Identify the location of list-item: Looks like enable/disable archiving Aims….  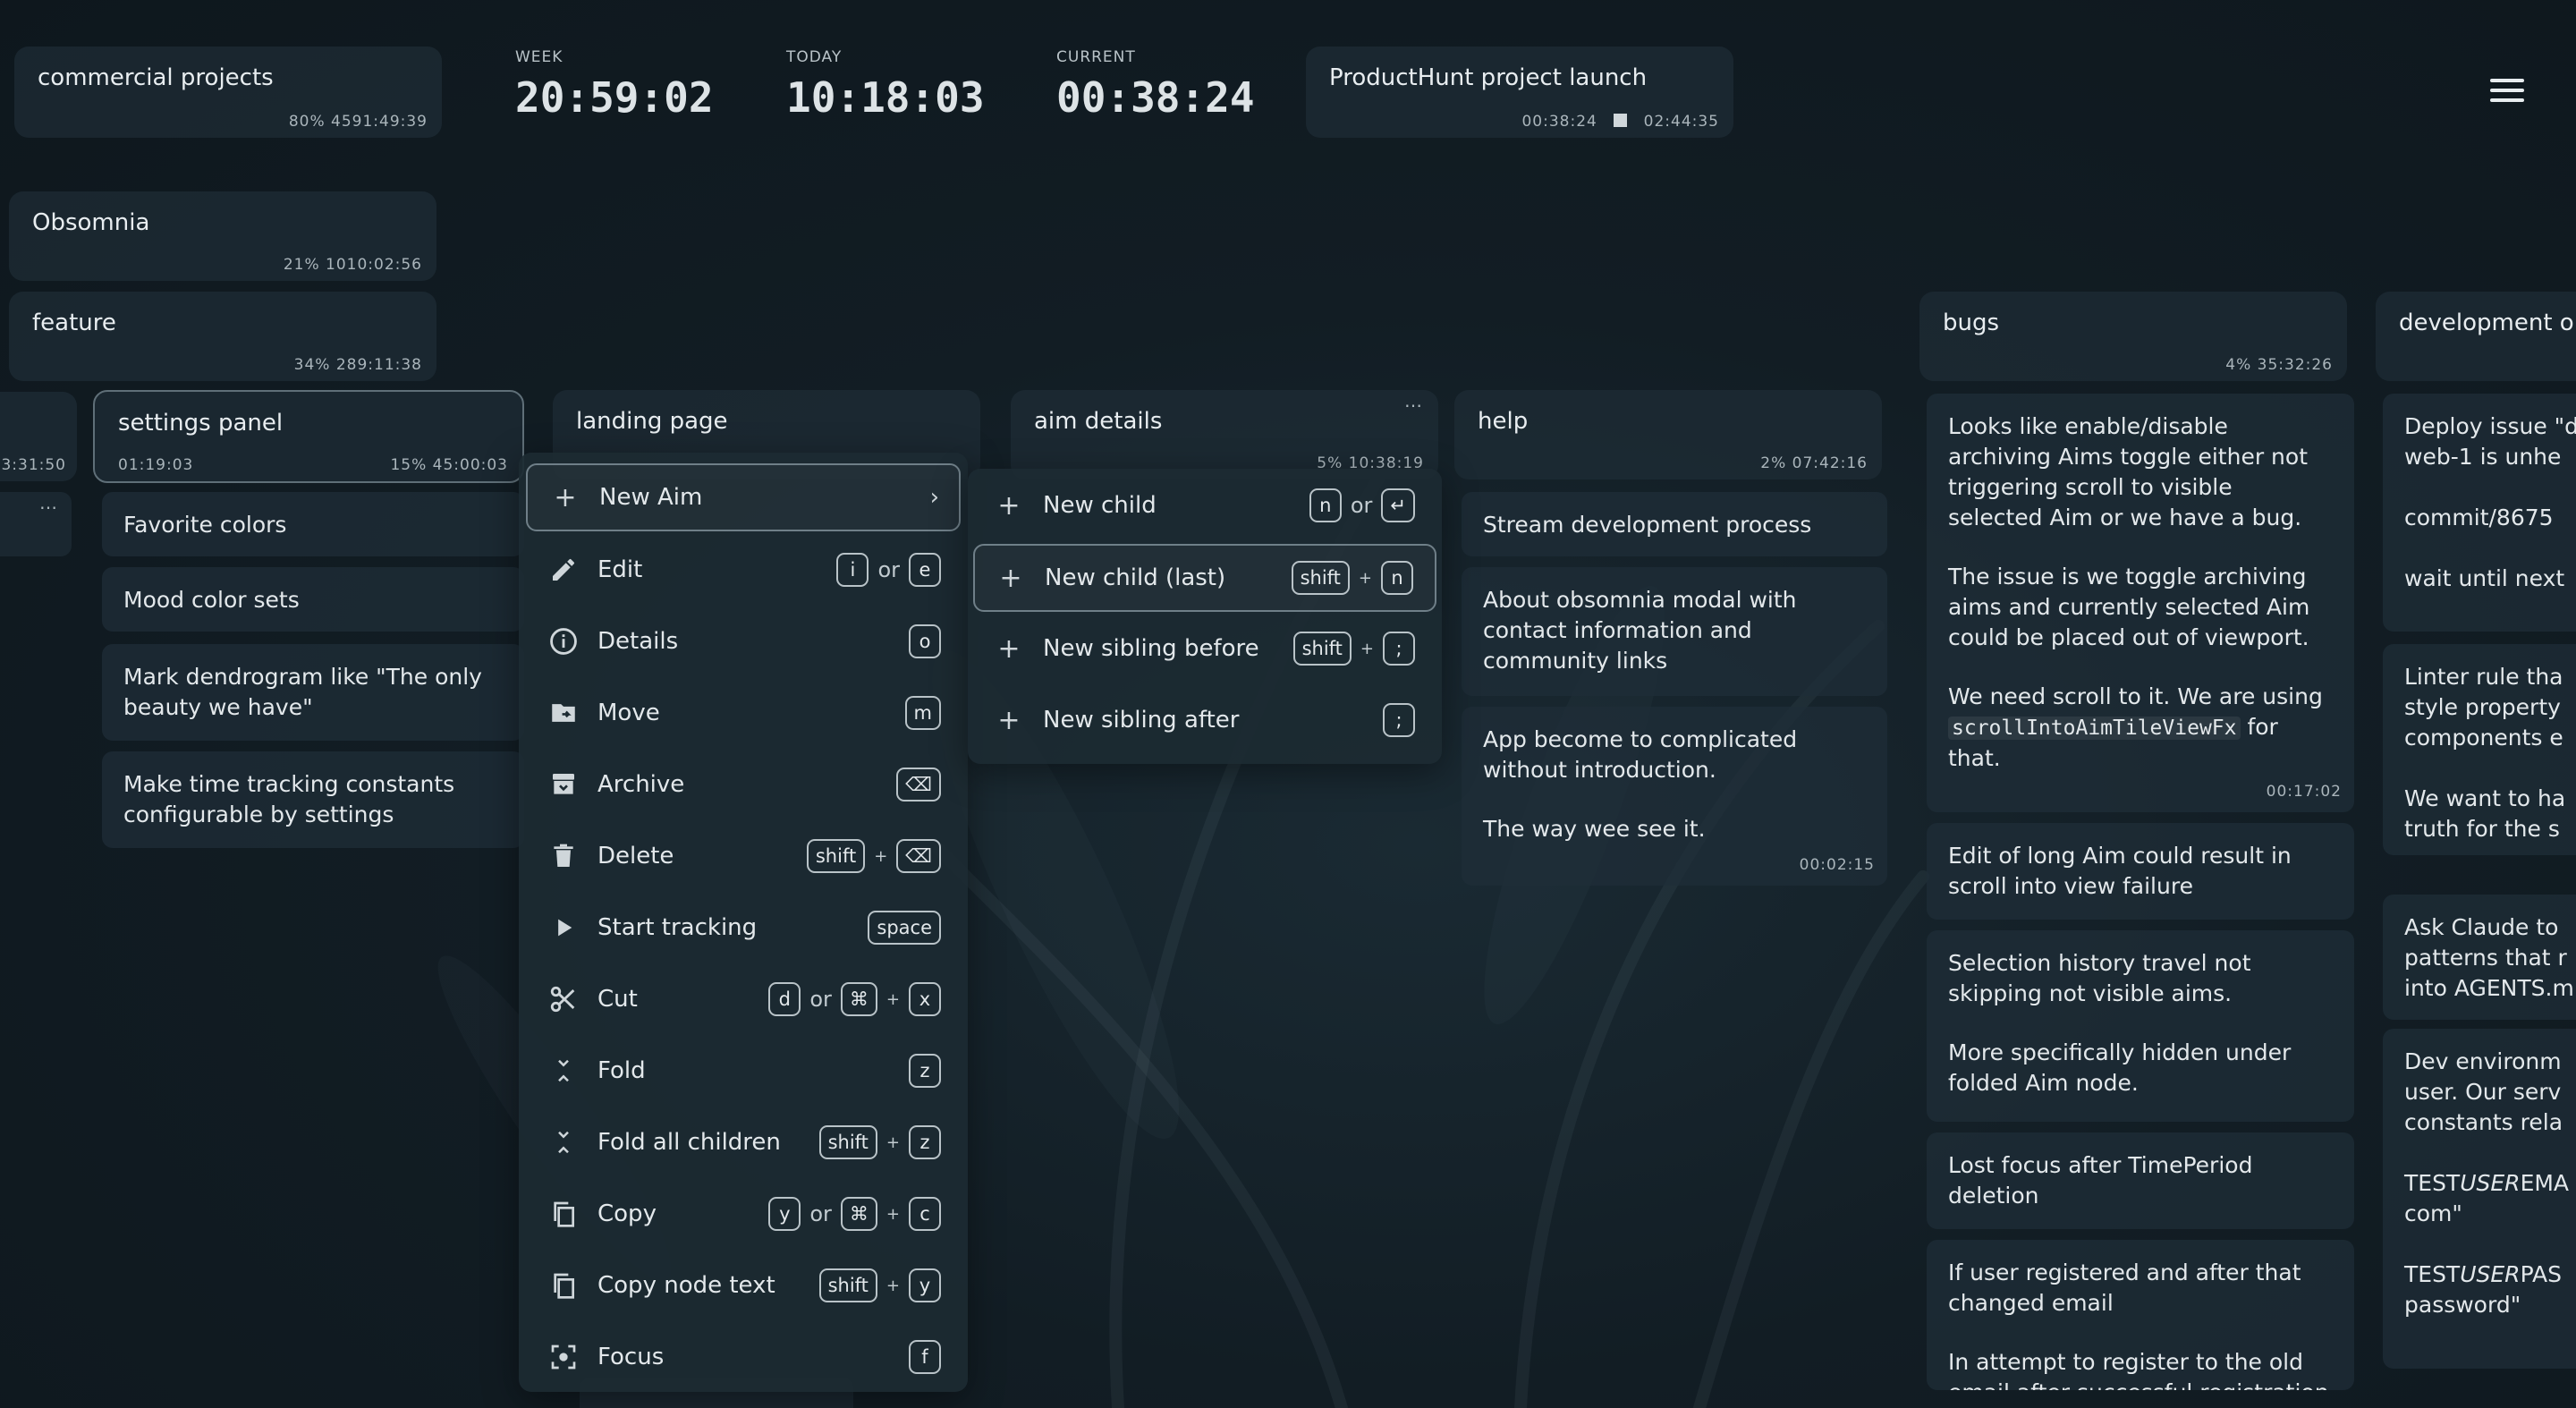
(2140, 603).